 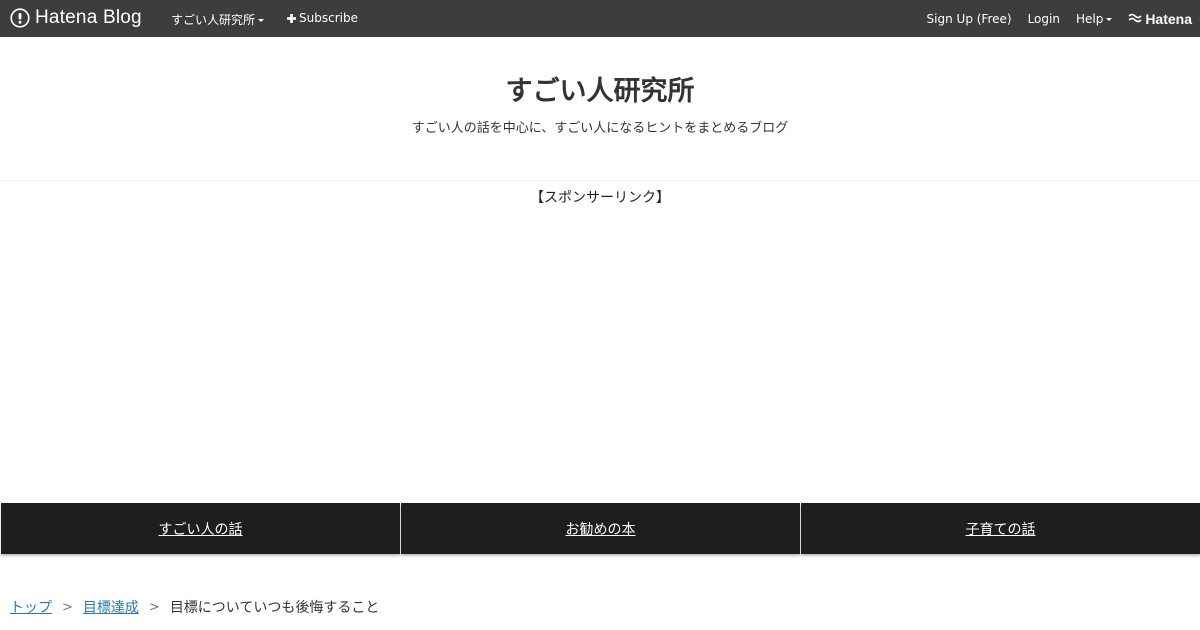 What do you see at coordinates (274, 608) in the screenshot?
I see `breadcrumb-current: 目標についていつも後悔すること` at bounding box center [274, 608].